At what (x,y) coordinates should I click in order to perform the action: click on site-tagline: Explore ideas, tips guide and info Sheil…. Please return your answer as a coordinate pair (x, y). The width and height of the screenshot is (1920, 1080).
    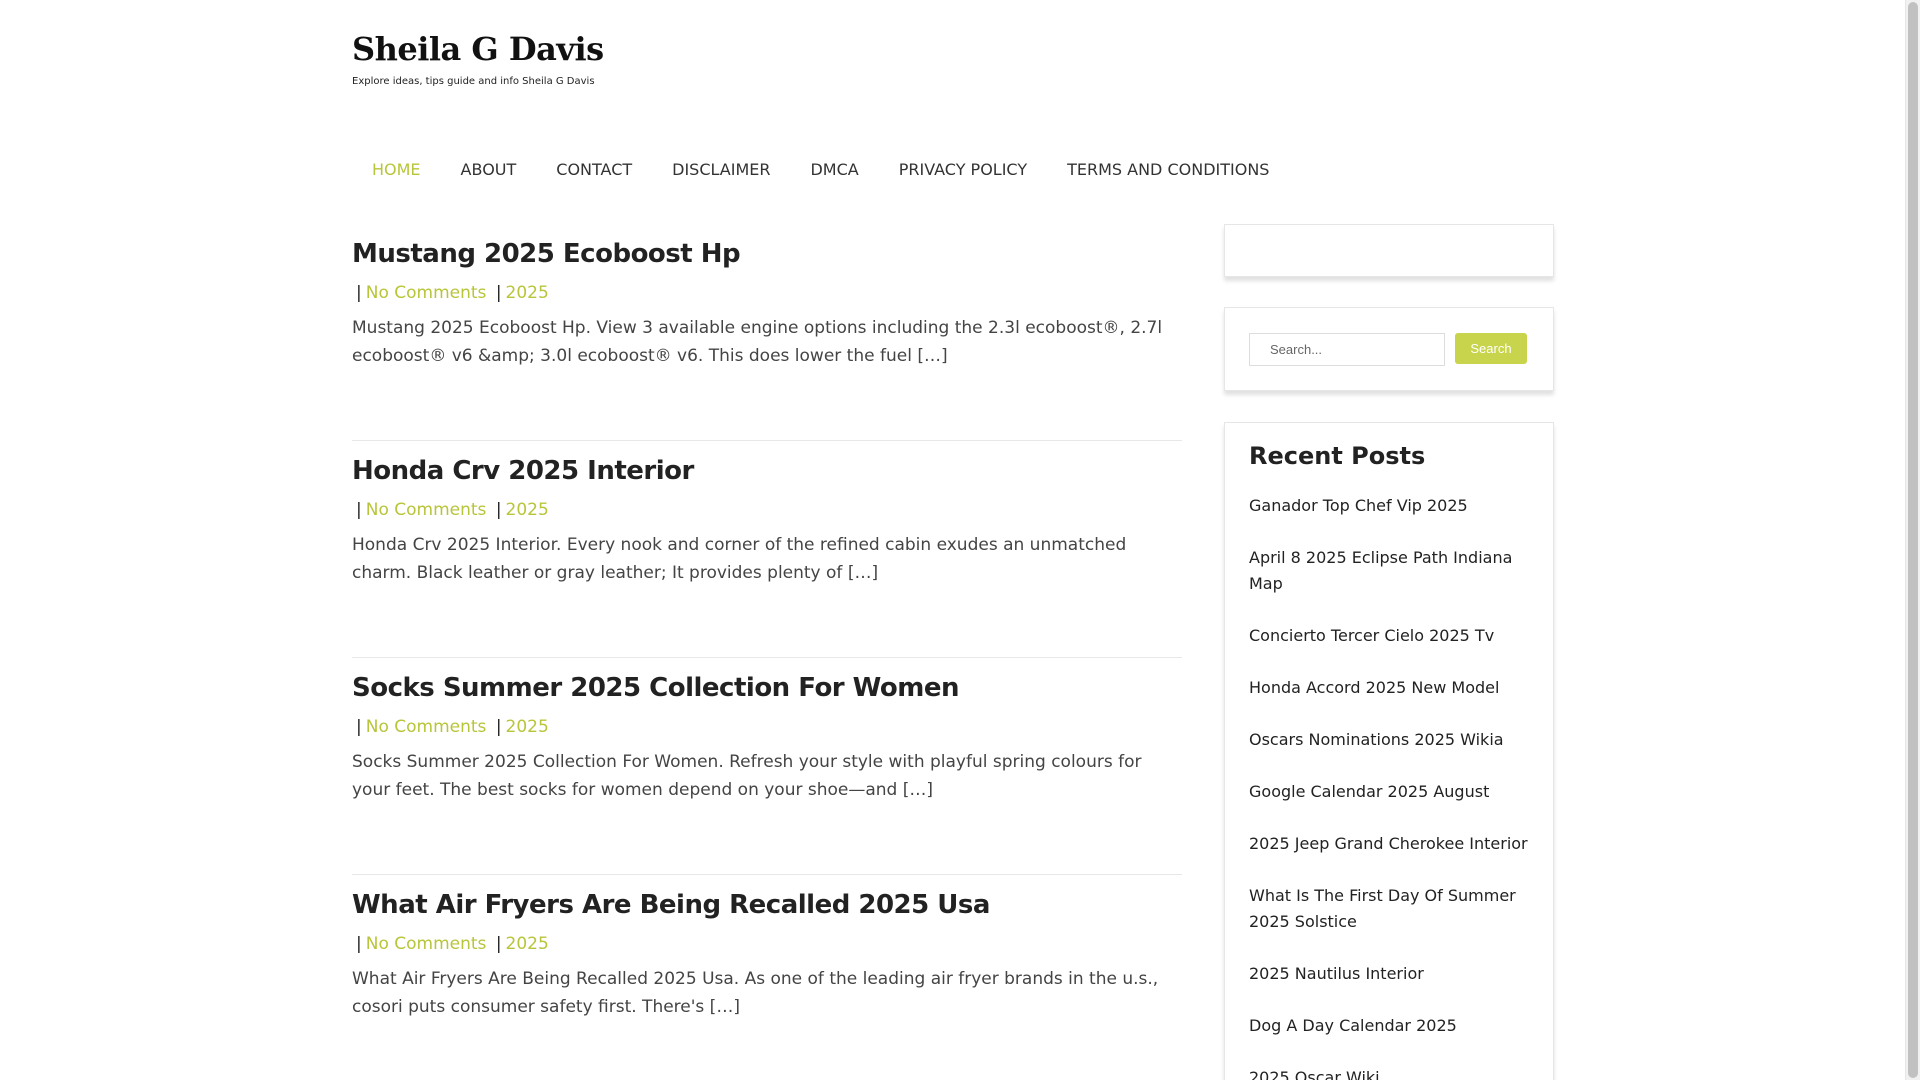
    Looking at the image, I should click on (473, 81).